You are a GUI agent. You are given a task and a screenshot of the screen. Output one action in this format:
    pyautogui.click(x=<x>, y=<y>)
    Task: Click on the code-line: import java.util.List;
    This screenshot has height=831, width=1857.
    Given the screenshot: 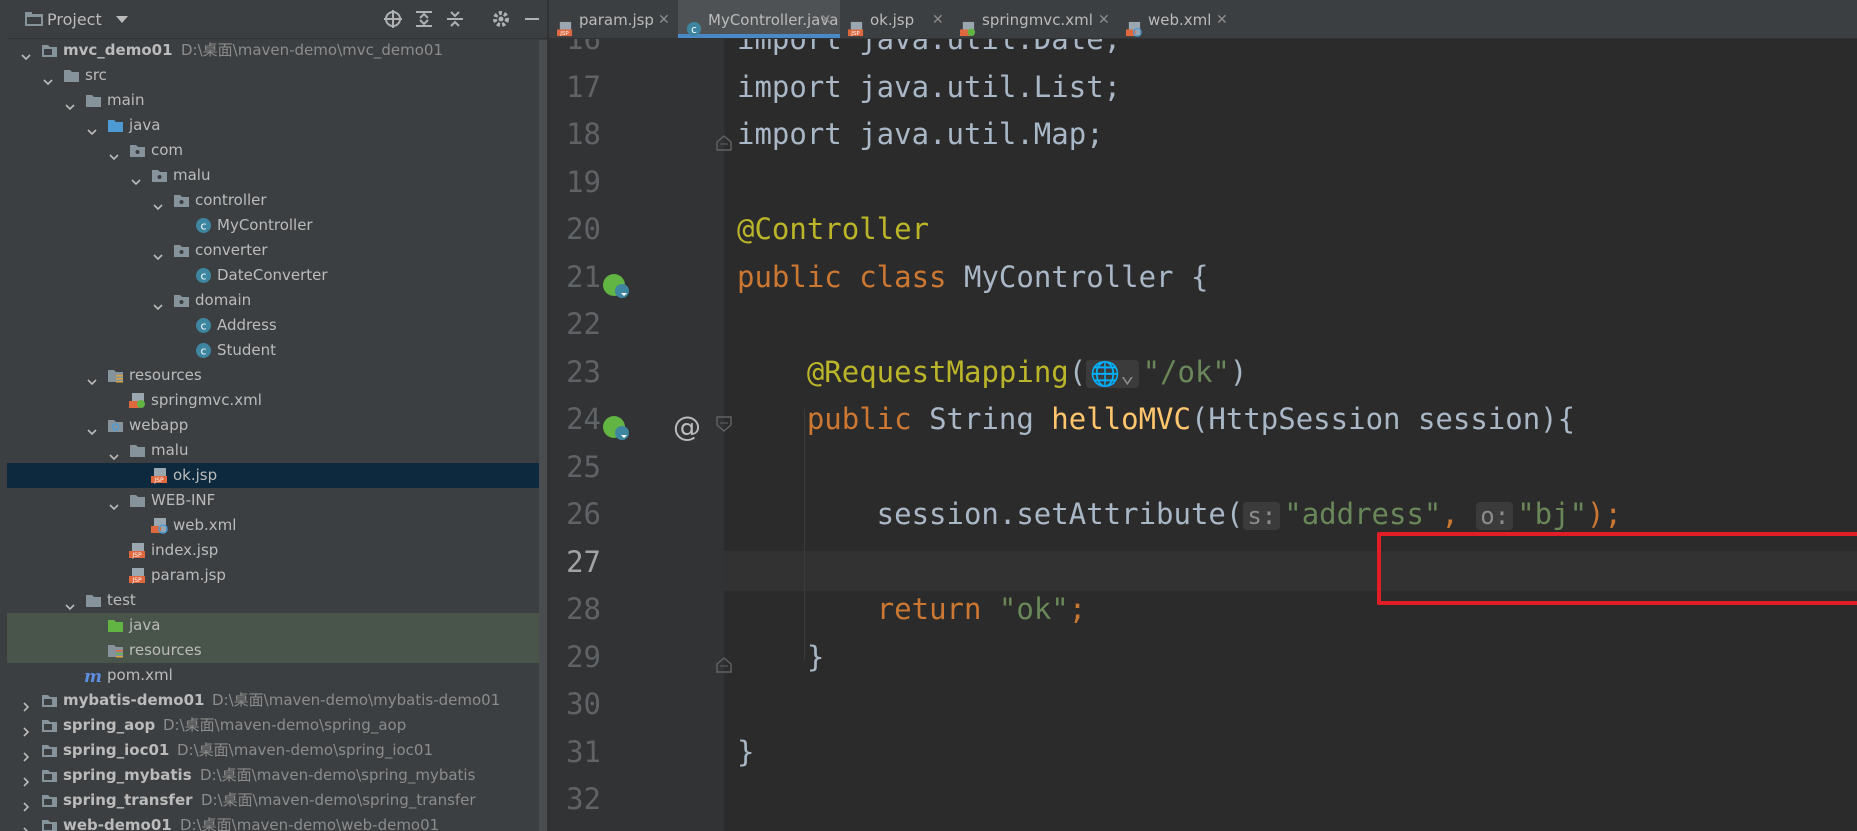 What is the action you would take?
    pyautogui.click(x=929, y=87)
    